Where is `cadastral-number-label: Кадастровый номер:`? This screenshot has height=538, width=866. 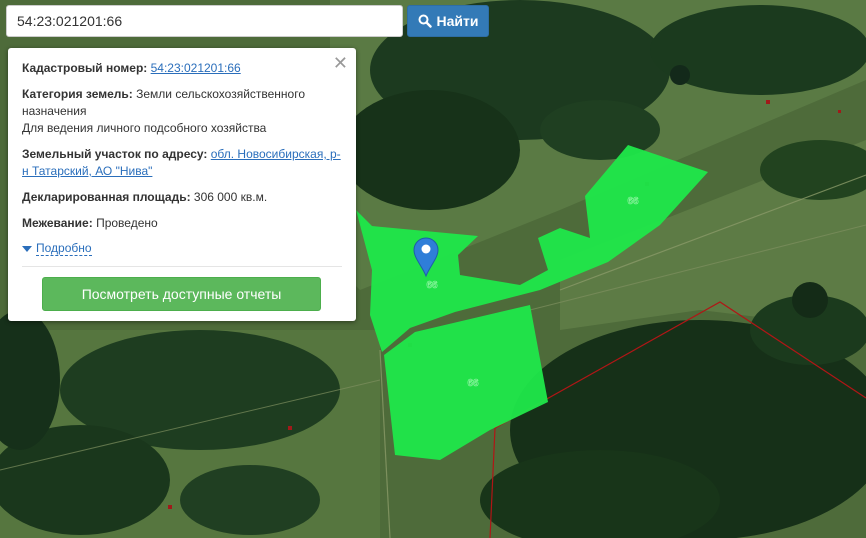 cadastral-number-label: Кадастровый номер: is located at coordinates (85, 68).